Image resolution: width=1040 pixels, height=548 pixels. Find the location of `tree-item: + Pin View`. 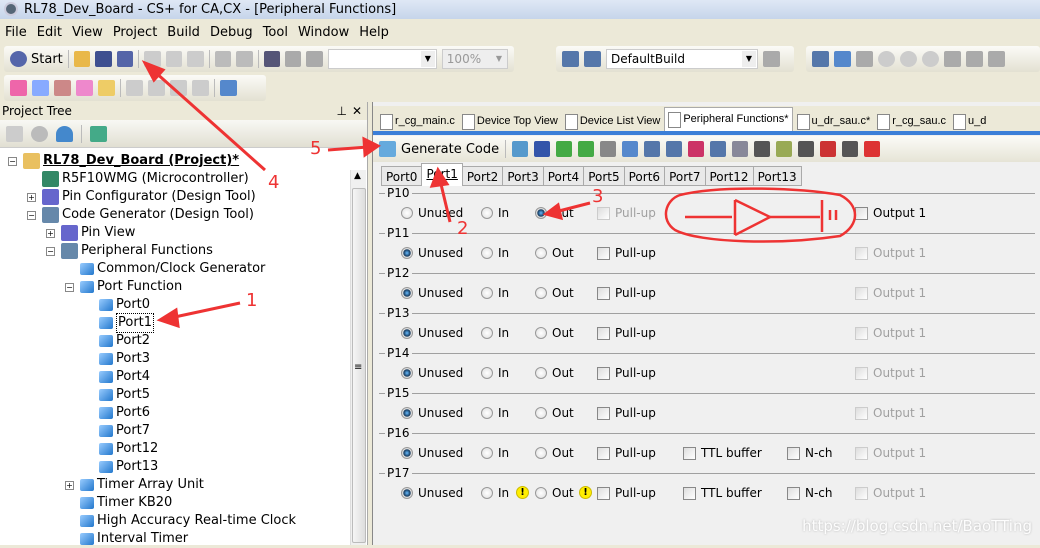

tree-item: + Pin View is located at coordinates (90, 233).